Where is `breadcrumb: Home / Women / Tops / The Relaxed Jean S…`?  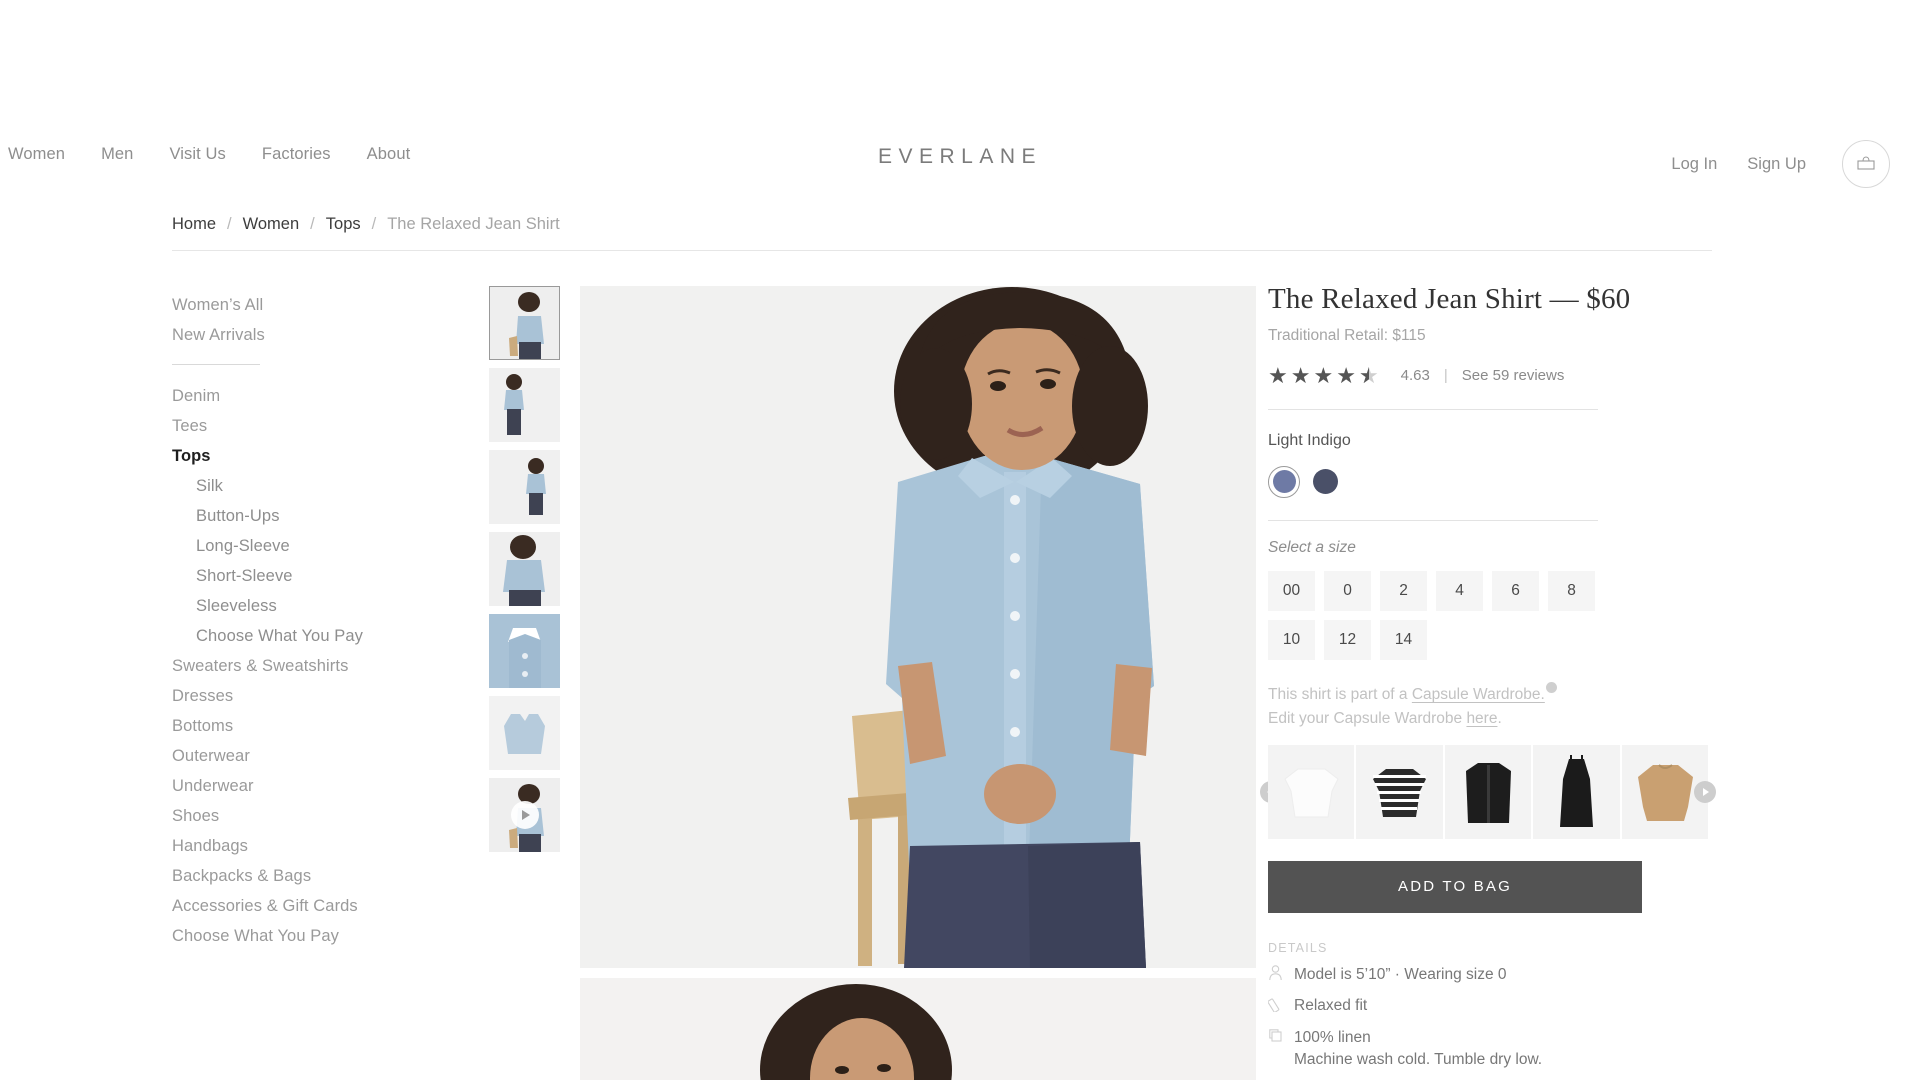
breadcrumb: Home / Women / Tops / The Relaxed Jean S… is located at coordinates (366, 224).